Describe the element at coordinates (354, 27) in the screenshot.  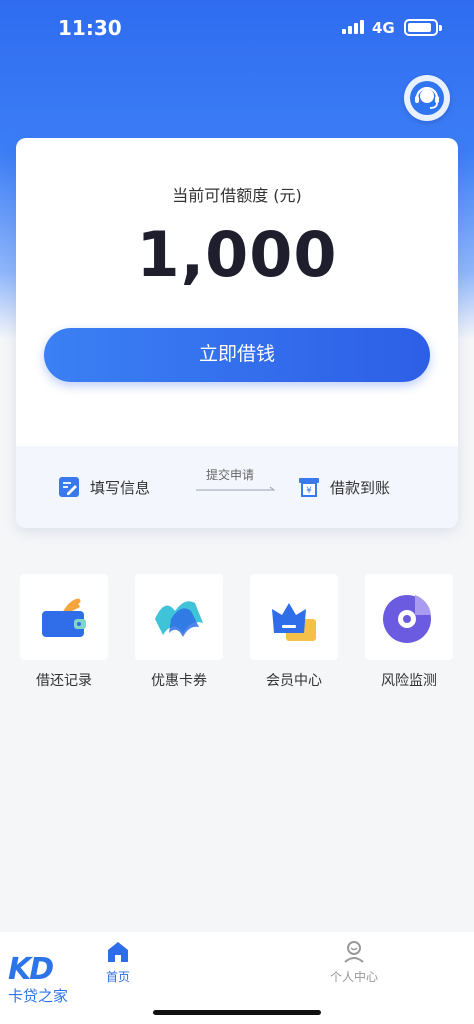
I see `signal-icon` at that location.